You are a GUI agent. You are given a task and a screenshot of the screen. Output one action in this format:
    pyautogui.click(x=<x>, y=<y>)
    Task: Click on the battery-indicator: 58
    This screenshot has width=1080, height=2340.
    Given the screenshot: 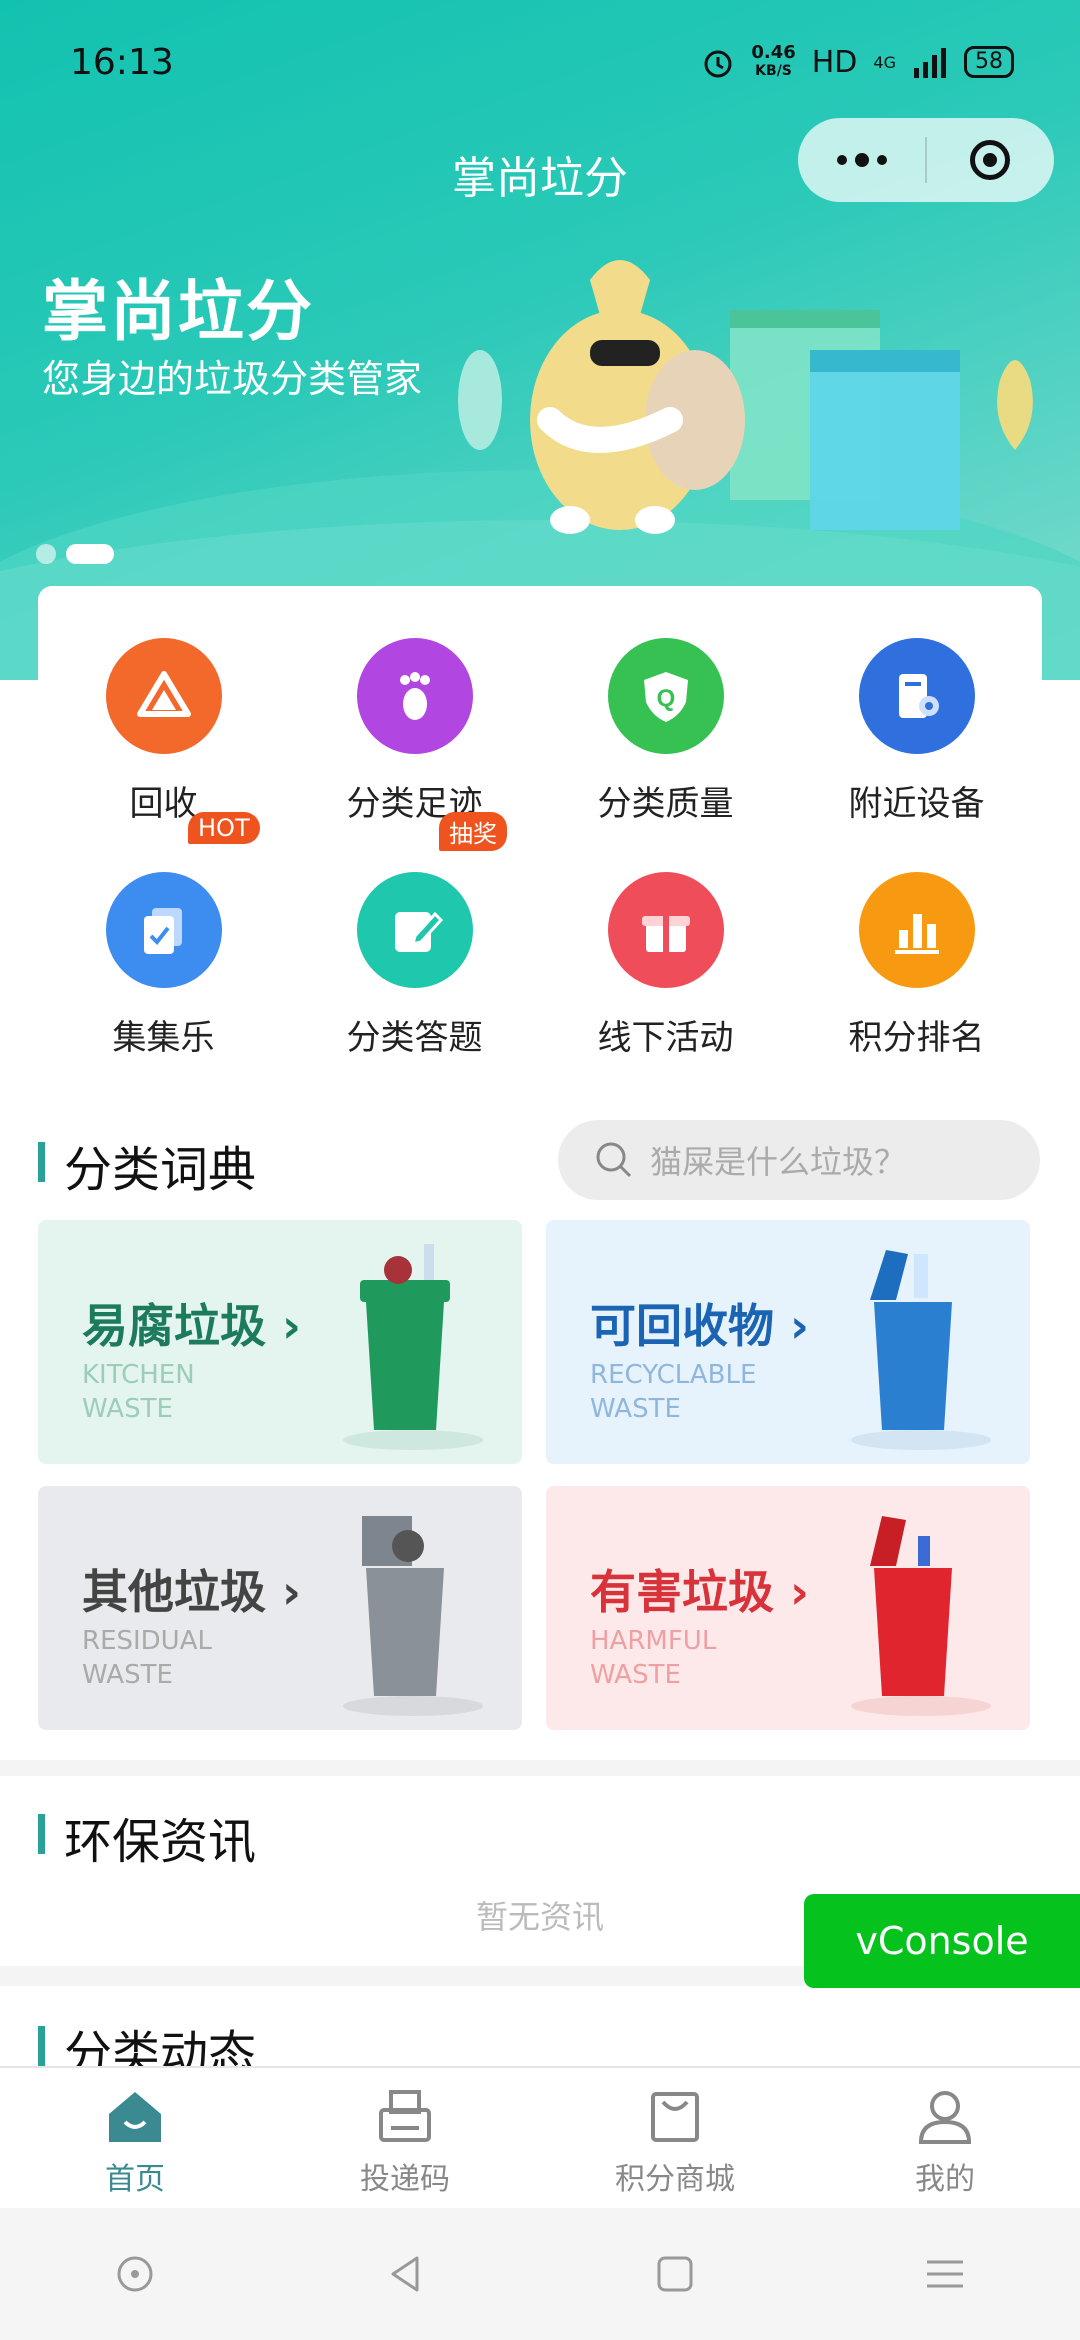 What is the action you would take?
    pyautogui.click(x=989, y=62)
    